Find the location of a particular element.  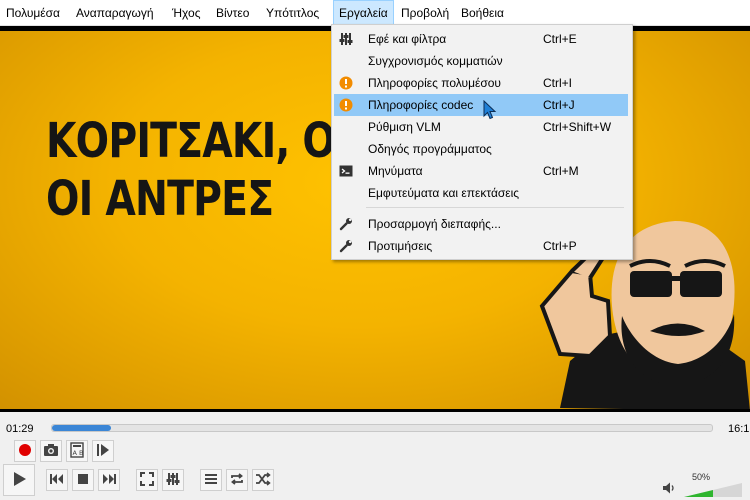

menu-item-label: Πληροφορίες πολυμέσου is located at coordinates (434, 83).